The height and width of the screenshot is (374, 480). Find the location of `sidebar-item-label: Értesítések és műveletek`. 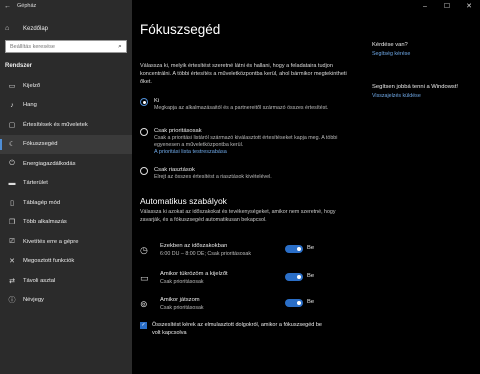

sidebar-item-label: Értesítések és műveletek is located at coordinates (55, 124).